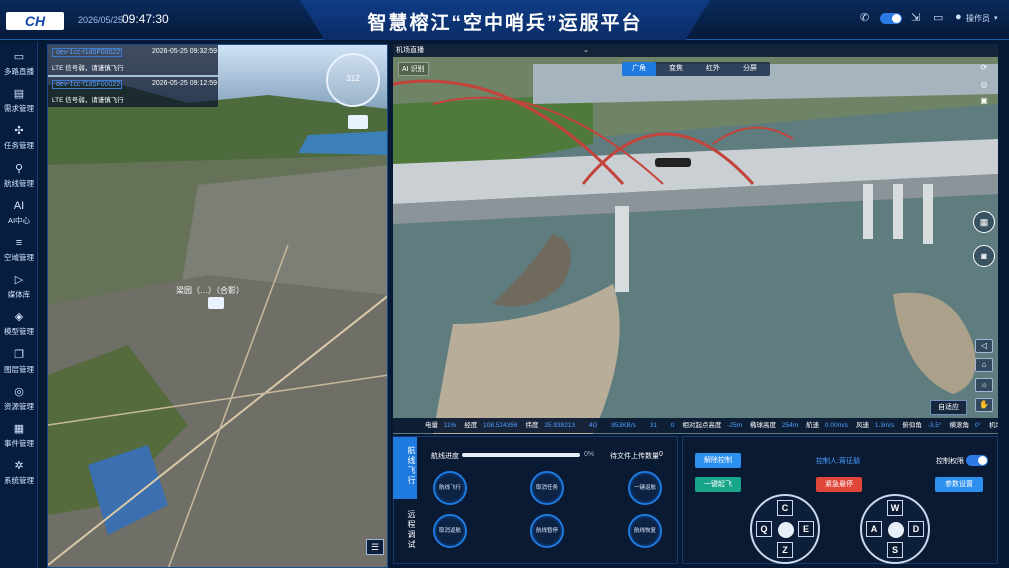 Image resolution: width=1009 pixels, height=568 pixels. What do you see at coordinates (916, 529) in the screenshot?
I see `key-d: D` at bounding box center [916, 529].